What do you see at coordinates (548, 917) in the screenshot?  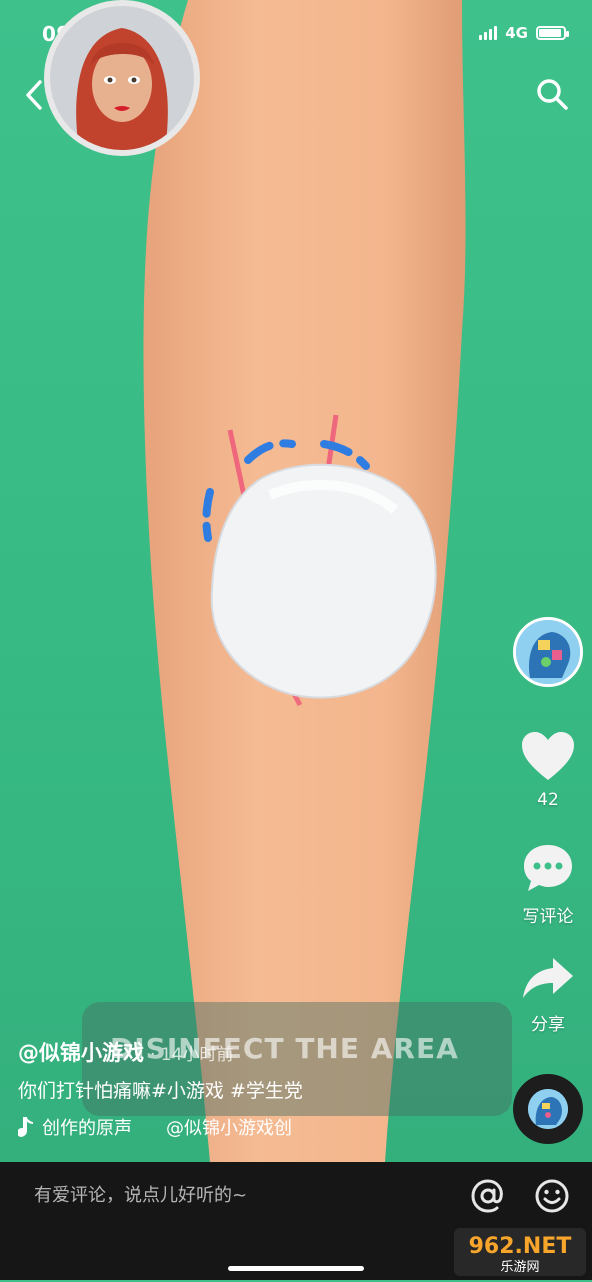 I see `comment-label: 写评论` at bounding box center [548, 917].